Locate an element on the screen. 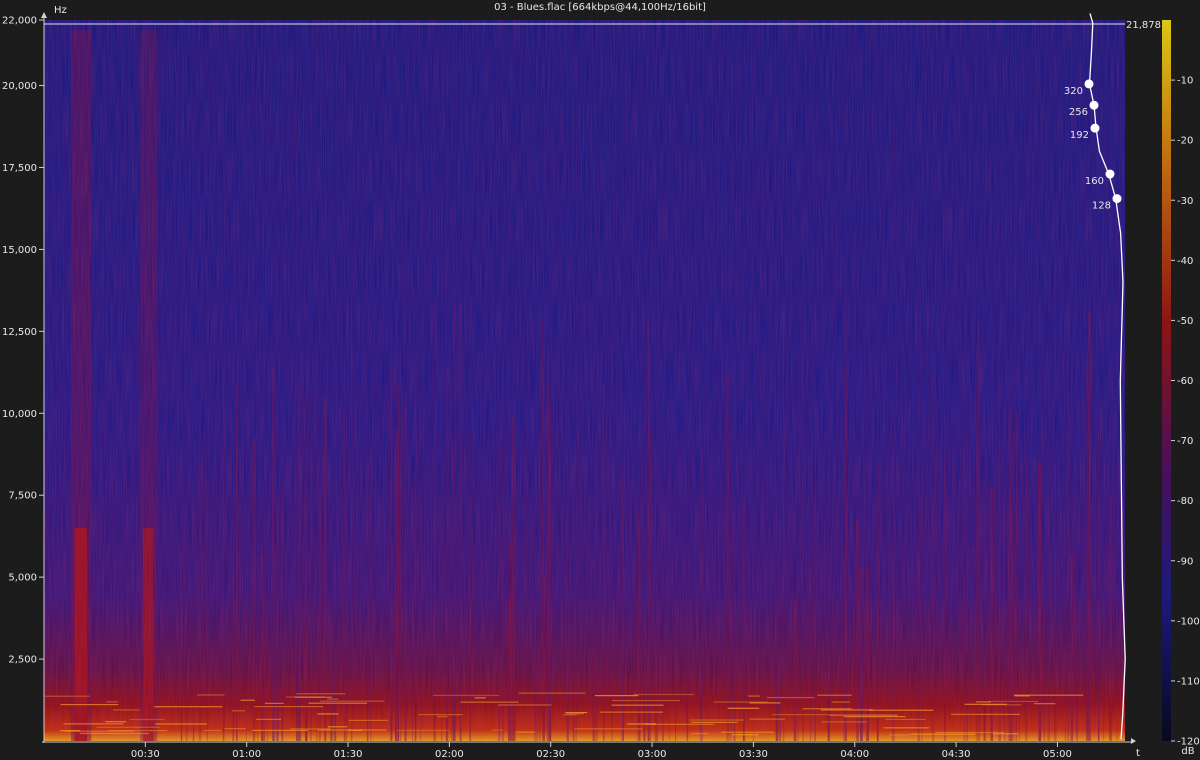 This screenshot has width=1200, height=760. y-axis-arrow-icon is located at coordinates (44, 15).